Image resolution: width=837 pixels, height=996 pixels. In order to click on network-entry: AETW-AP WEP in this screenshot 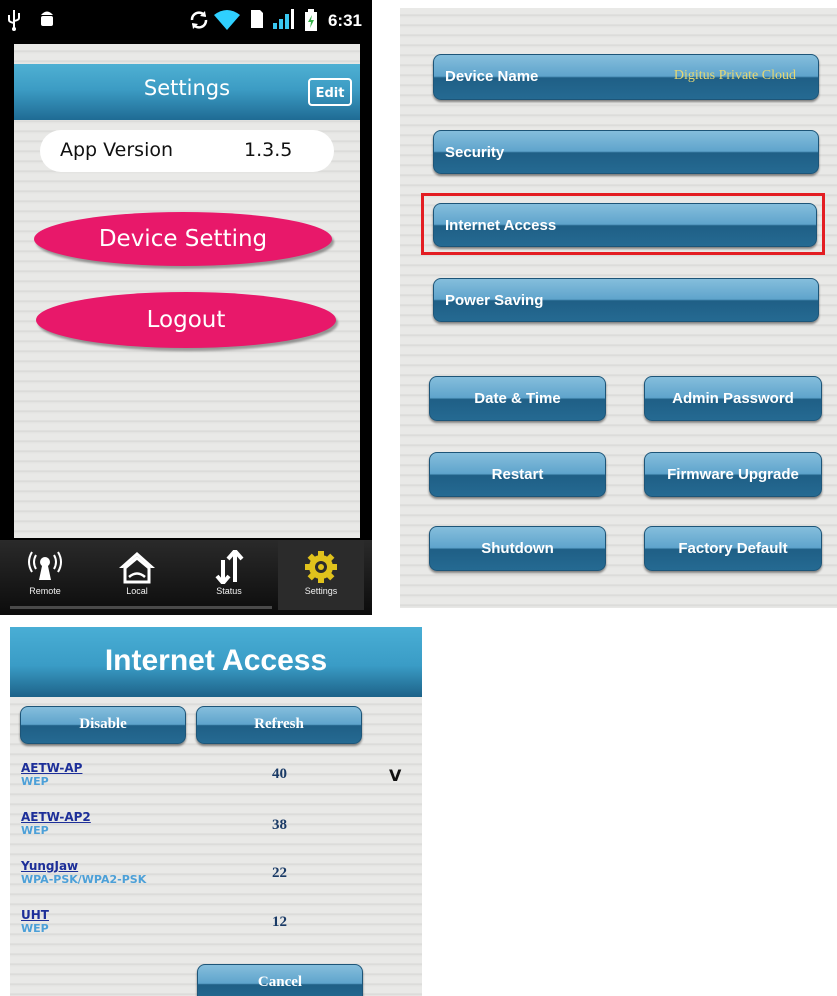, I will do `click(51, 774)`.